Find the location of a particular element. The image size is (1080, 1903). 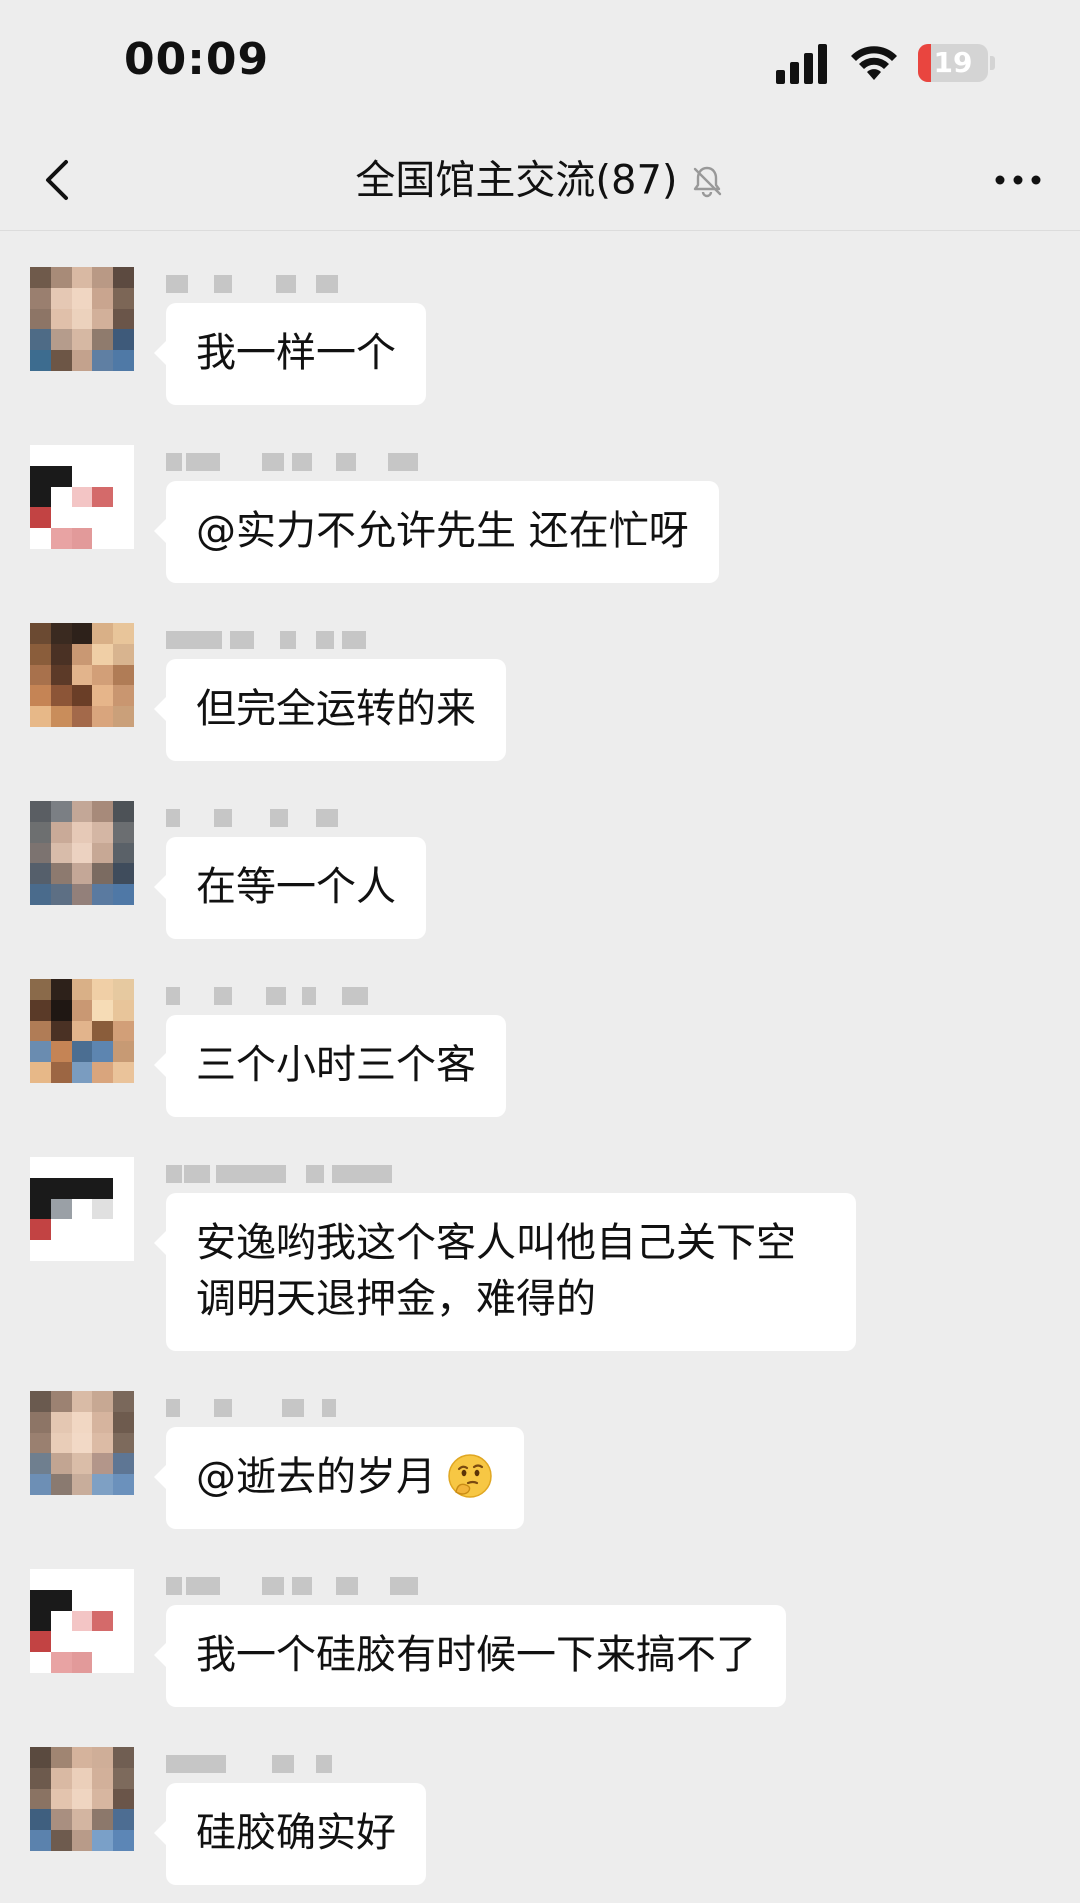

message-bubble: 我一个硅胶有时候一下来搞不了 is located at coordinates (470, 1656).